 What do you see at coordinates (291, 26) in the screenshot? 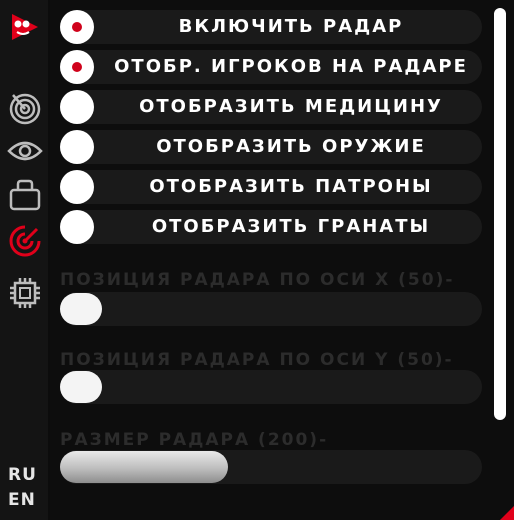
I see `toggle-label: включить радар` at bounding box center [291, 26].